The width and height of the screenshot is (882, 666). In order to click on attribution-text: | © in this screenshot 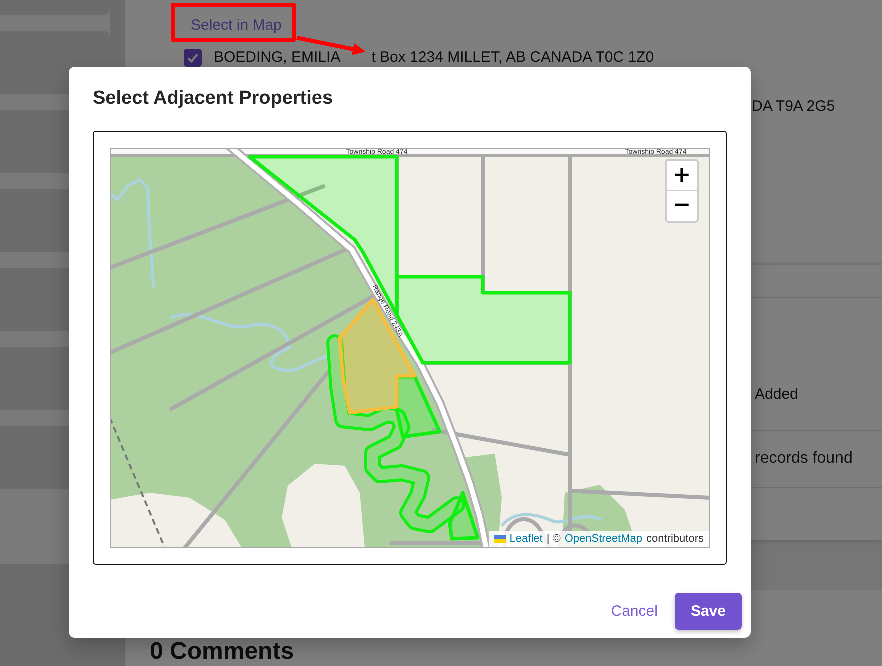, I will do `click(553, 539)`.